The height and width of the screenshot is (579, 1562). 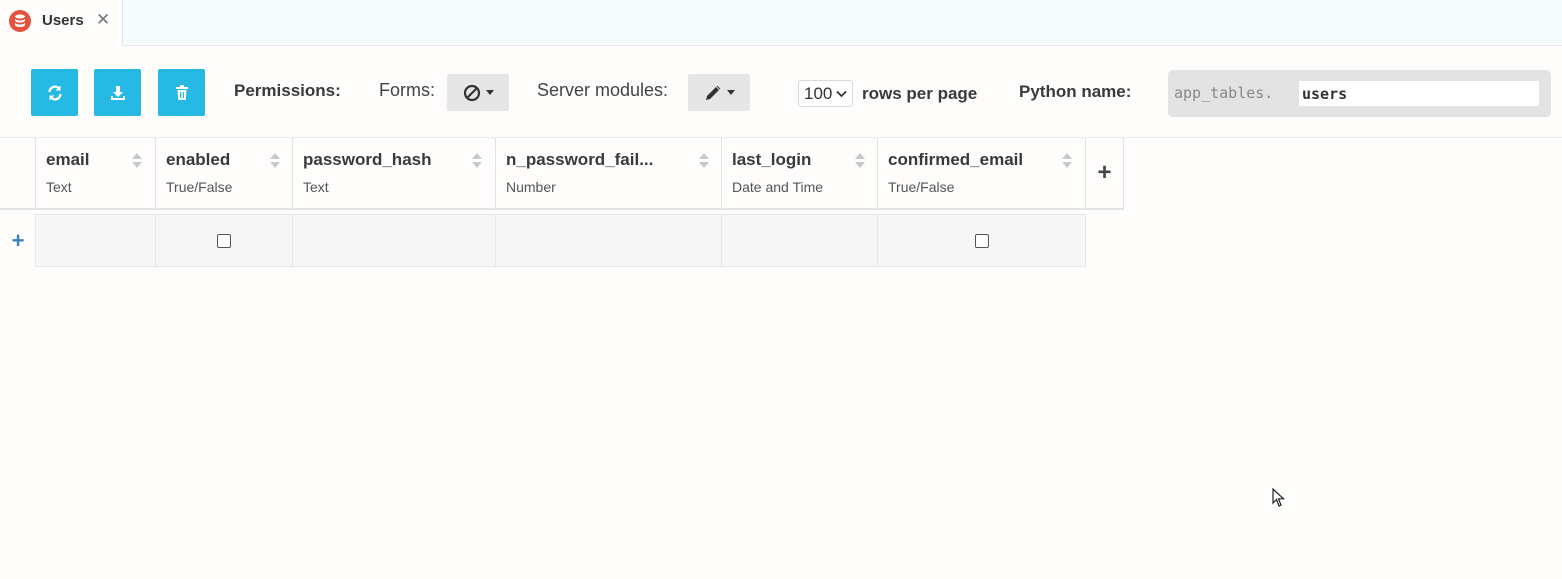 What do you see at coordinates (800, 240) in the screenshot?
I see `cell-last-login` at bounding box center [800, 240].